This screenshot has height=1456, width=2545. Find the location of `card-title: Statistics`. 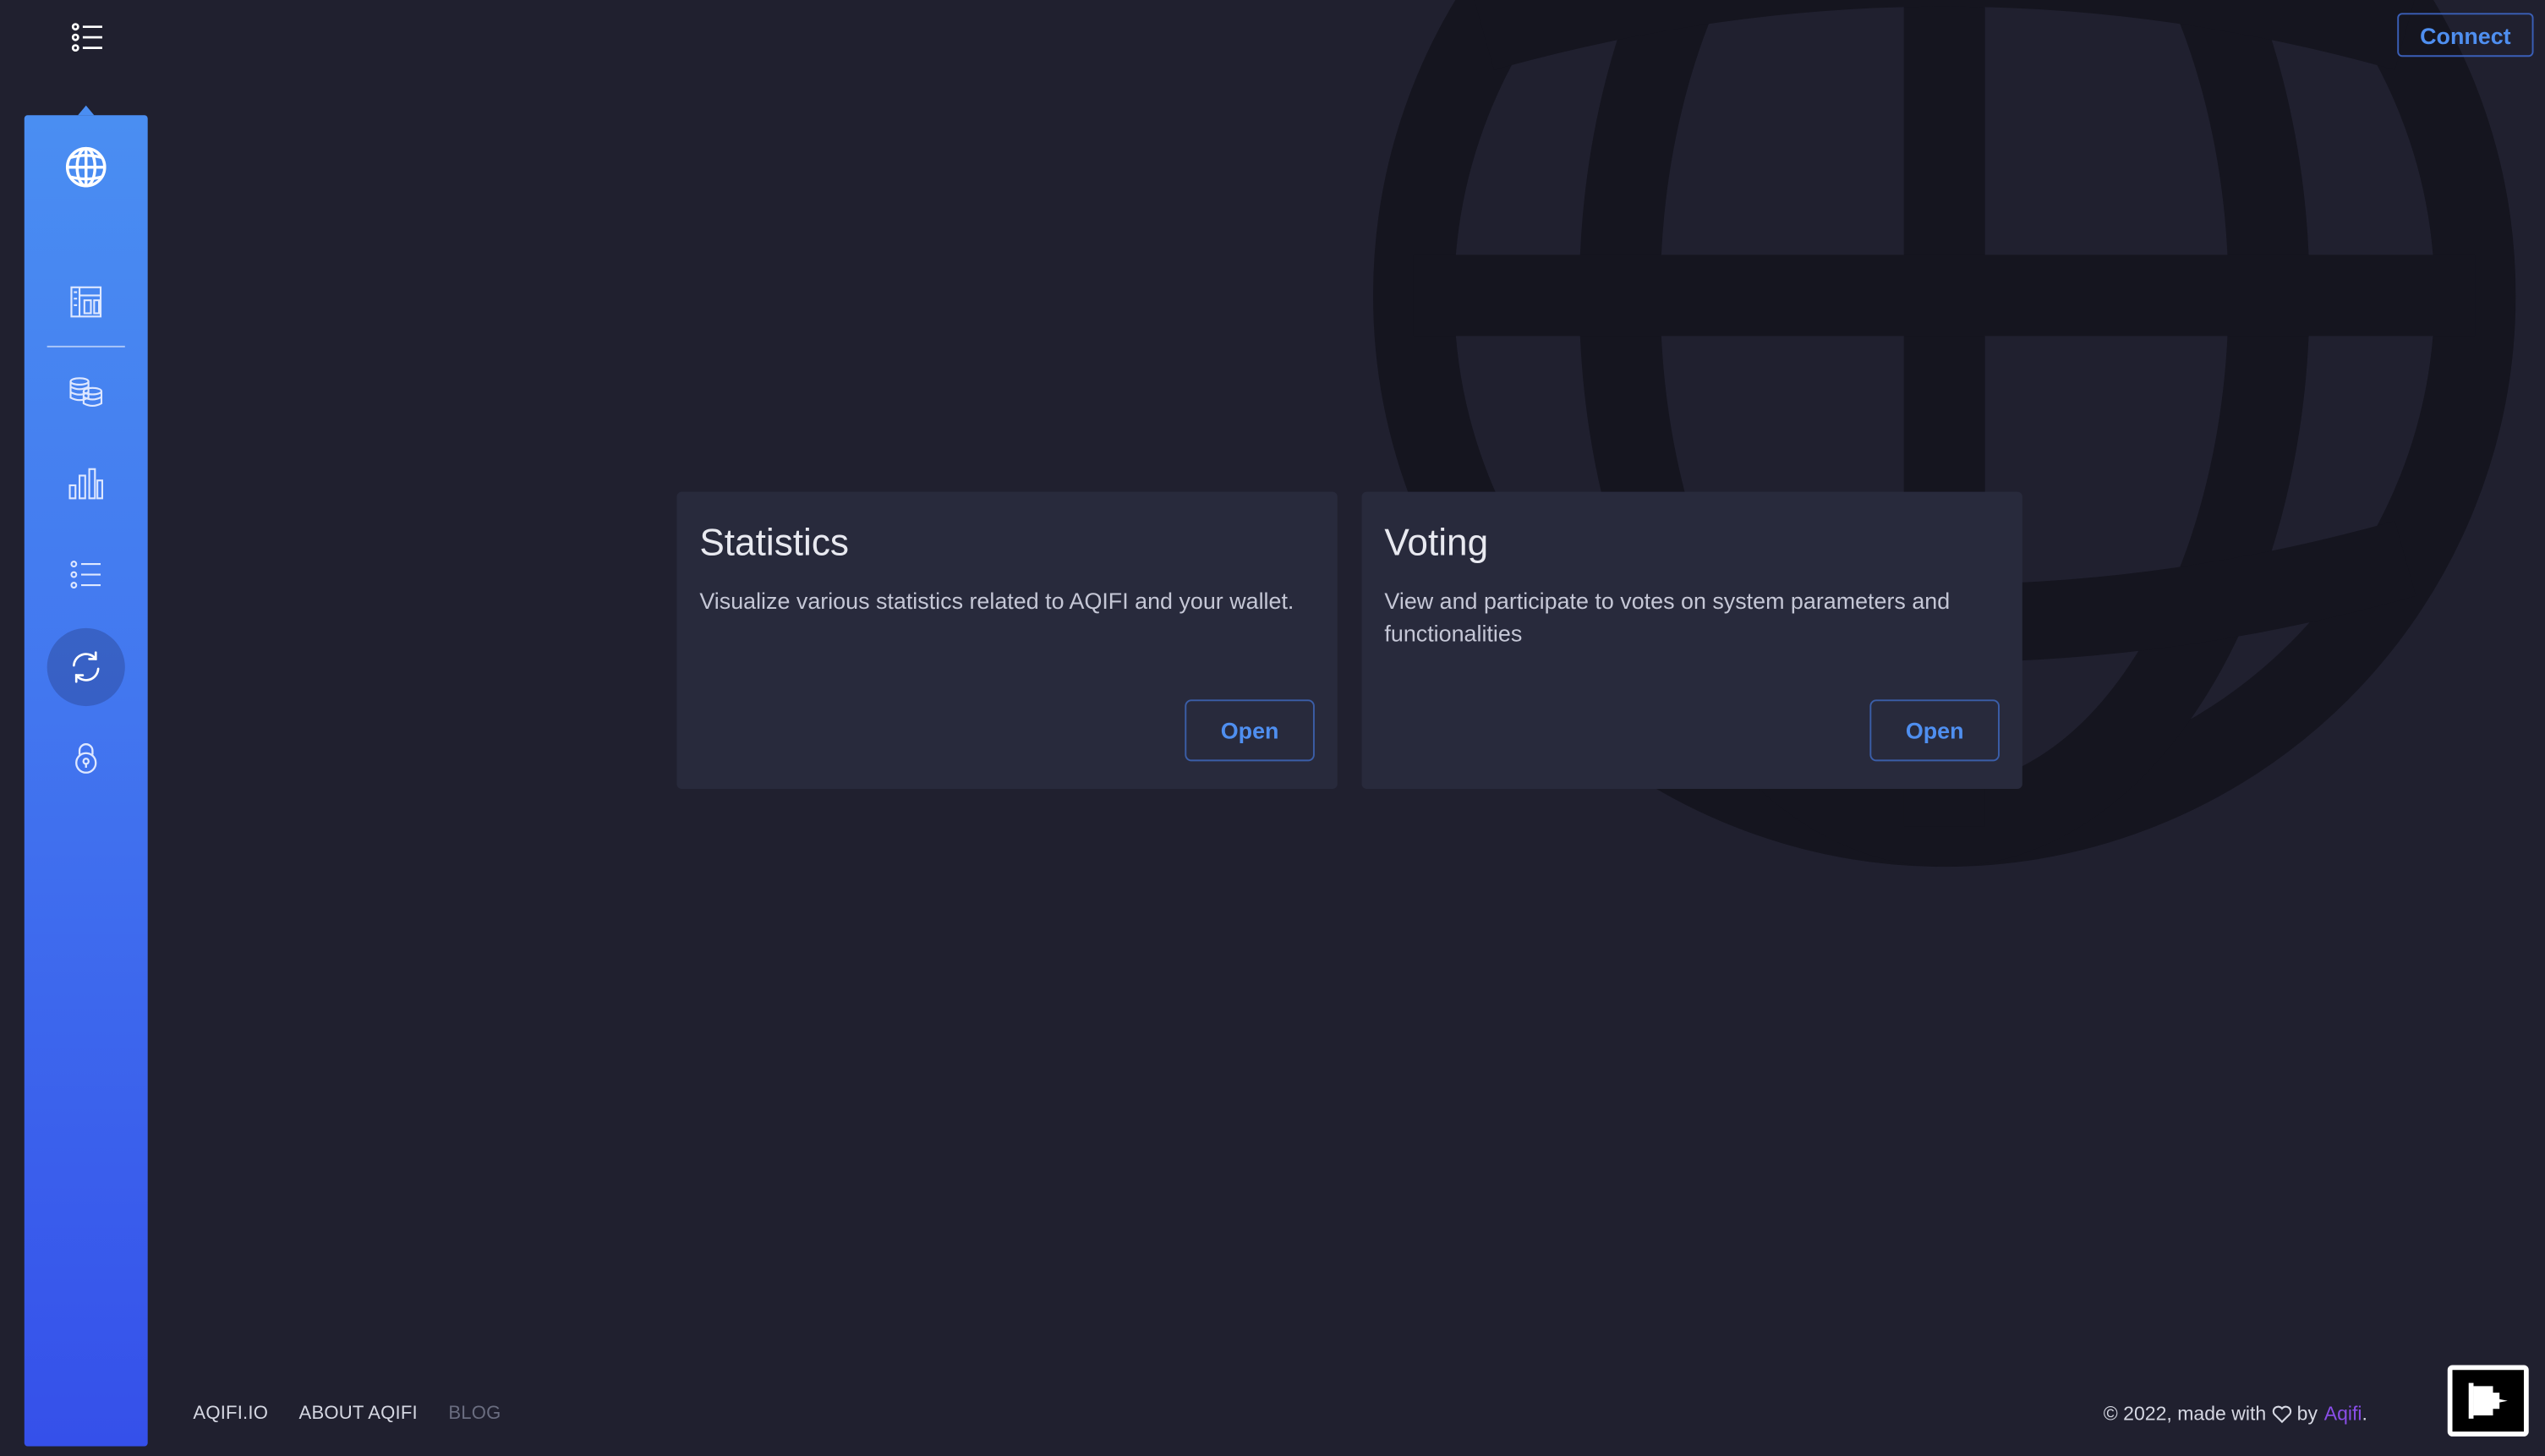

card-title: Statistics is located at coordinates (774, 542).